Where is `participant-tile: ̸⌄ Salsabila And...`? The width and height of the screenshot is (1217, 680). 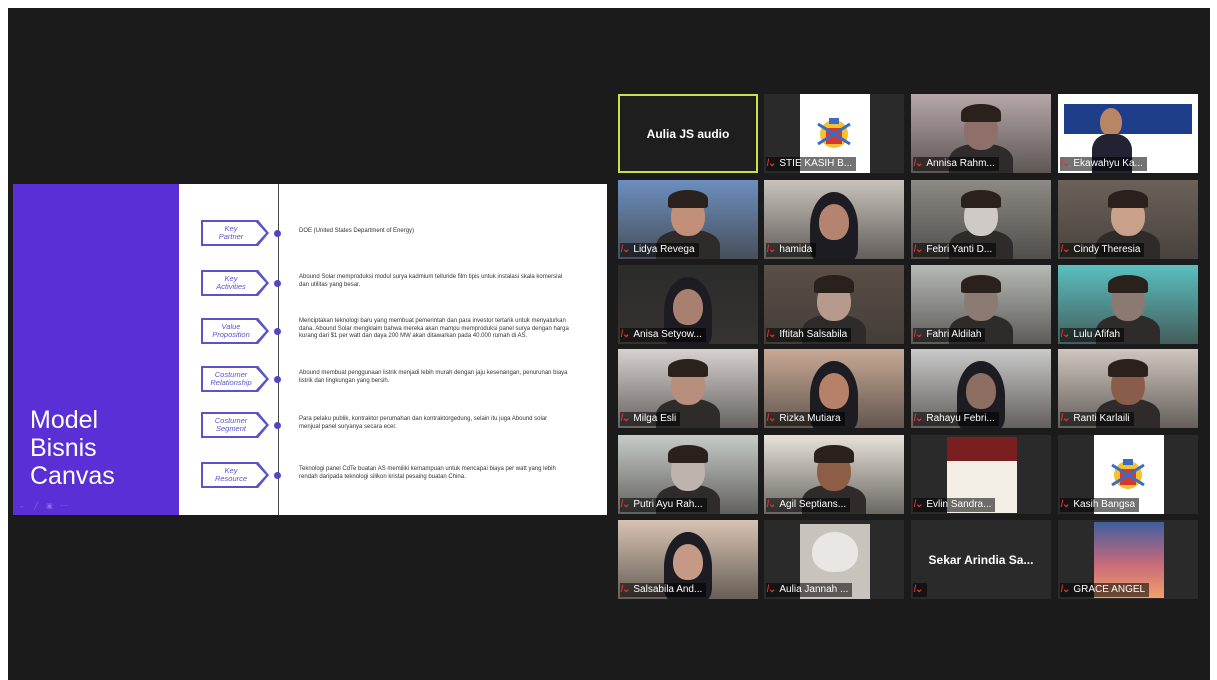 participant-tile: ̸⌄ Salsabila And... is located at coordinates (688, 559).